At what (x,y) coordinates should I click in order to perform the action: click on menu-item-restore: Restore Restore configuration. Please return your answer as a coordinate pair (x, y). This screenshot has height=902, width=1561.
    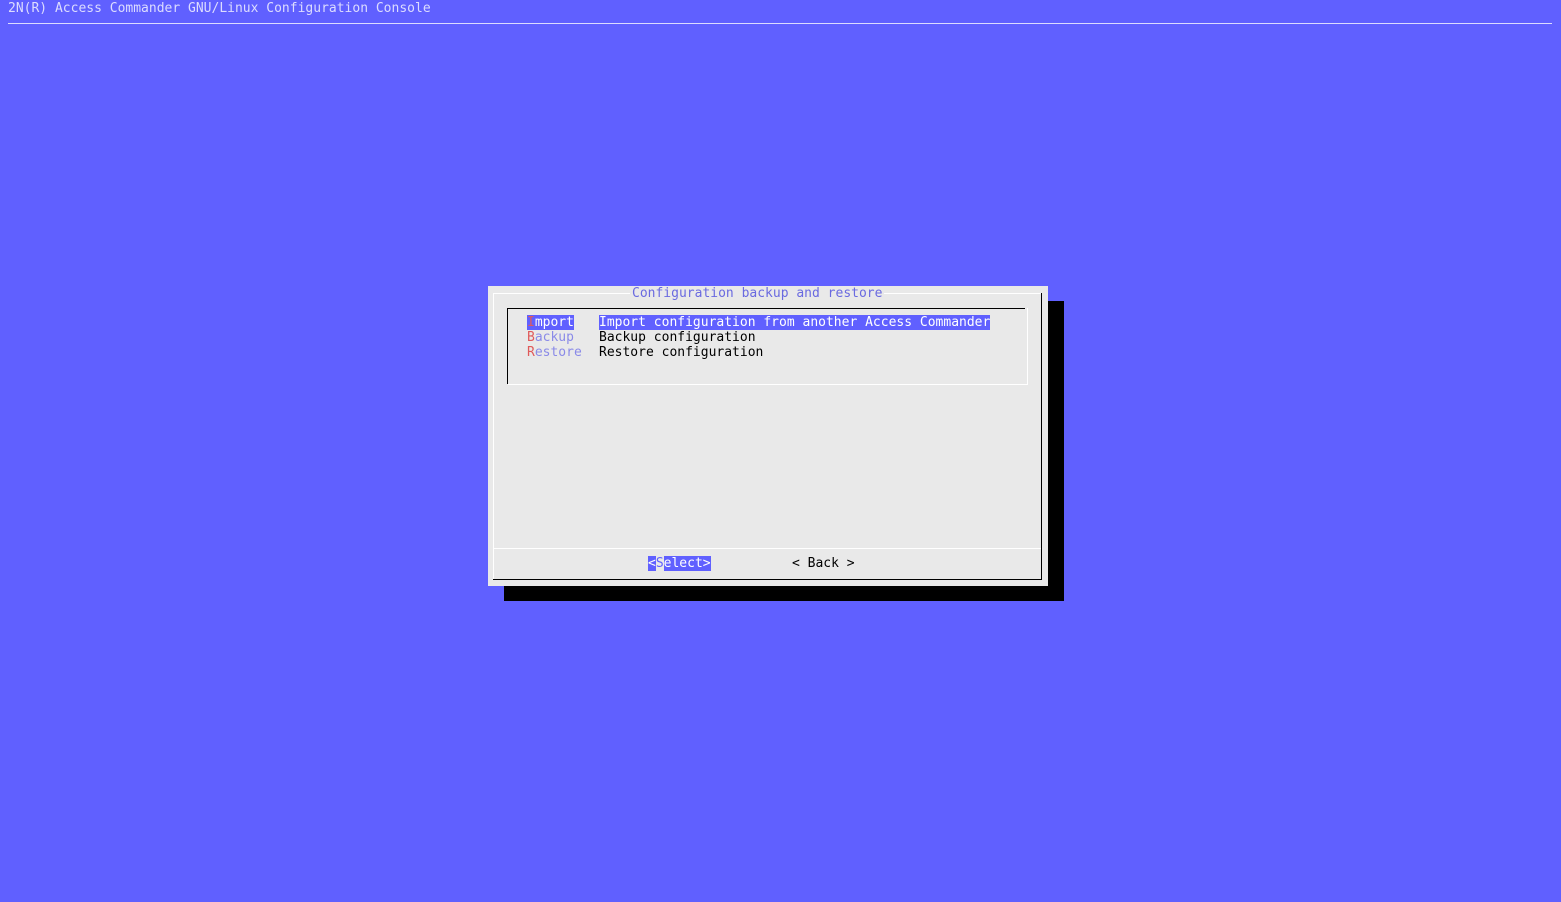
    Looking at the image, I should click on (645, 352).